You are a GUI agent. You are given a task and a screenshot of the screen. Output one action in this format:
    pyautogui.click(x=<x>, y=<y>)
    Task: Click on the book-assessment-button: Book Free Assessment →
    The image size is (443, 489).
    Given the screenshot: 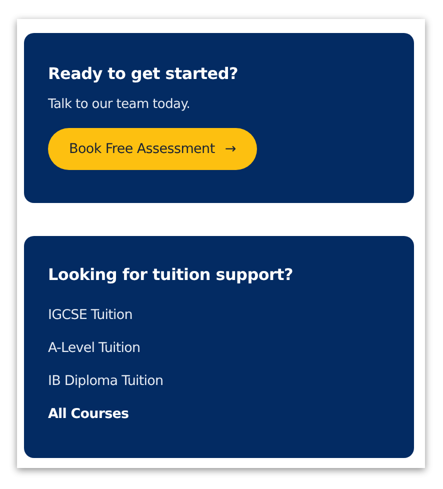 What is the action you would take?
    pyautogui.click(x=152, y=149)
    